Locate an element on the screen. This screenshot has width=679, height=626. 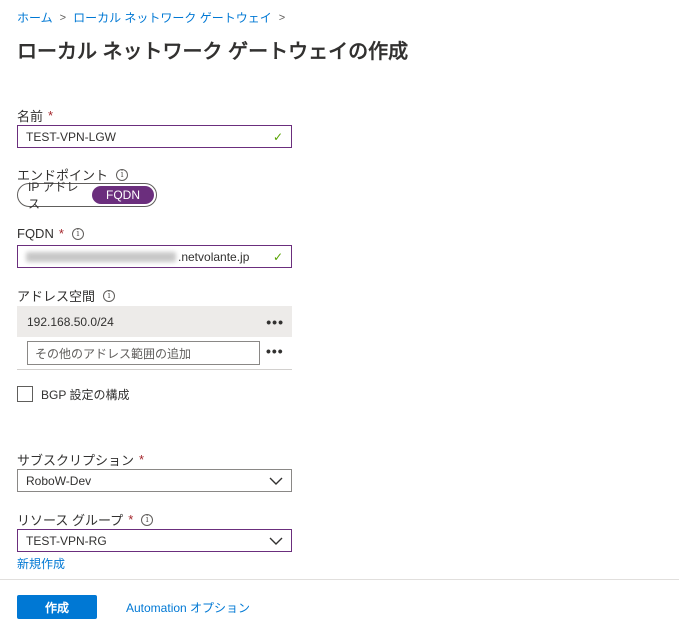
page-title: ローカル ネットワーク ゲートウェイの作成 is located at coordinates (213, 52).